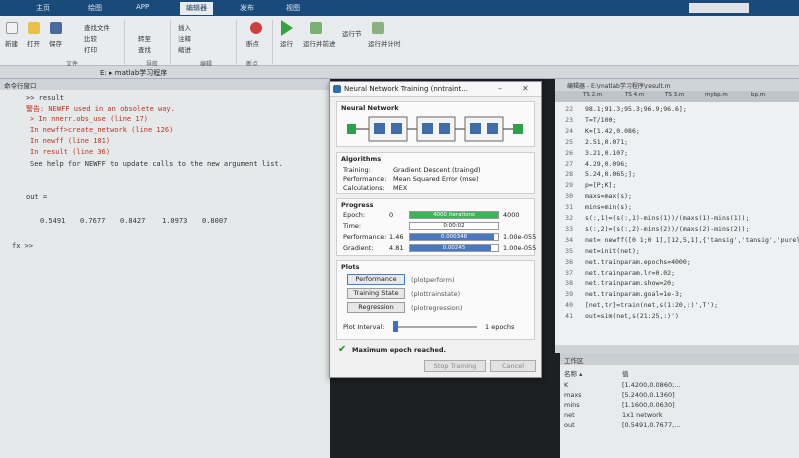  Describe the element at coordinates (70, 152) in the screenshot. I see `stack-line: In result (line 36)` at that location.